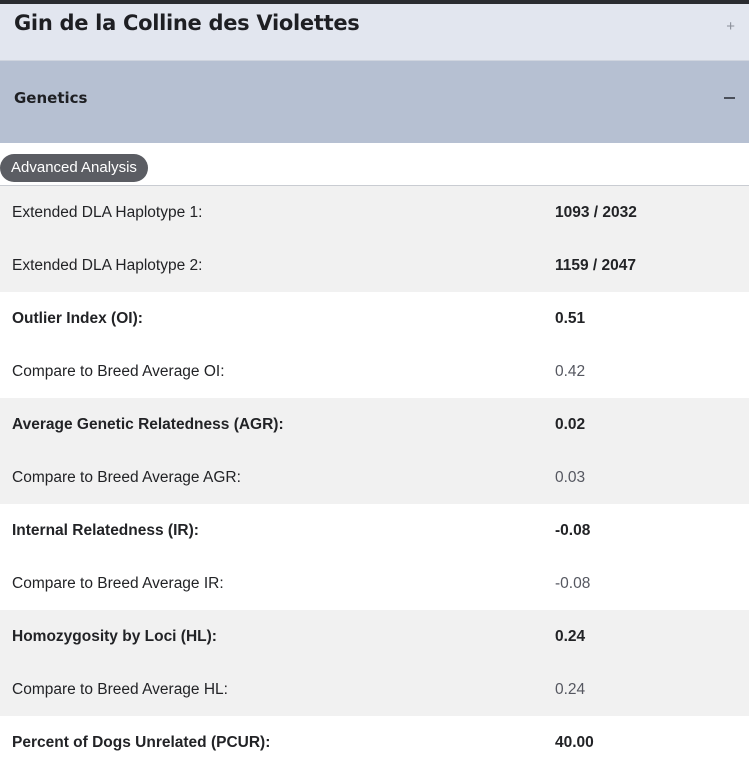 The image size is (749, 761). I want to click on row-value: 0.03, so click(570, 477).